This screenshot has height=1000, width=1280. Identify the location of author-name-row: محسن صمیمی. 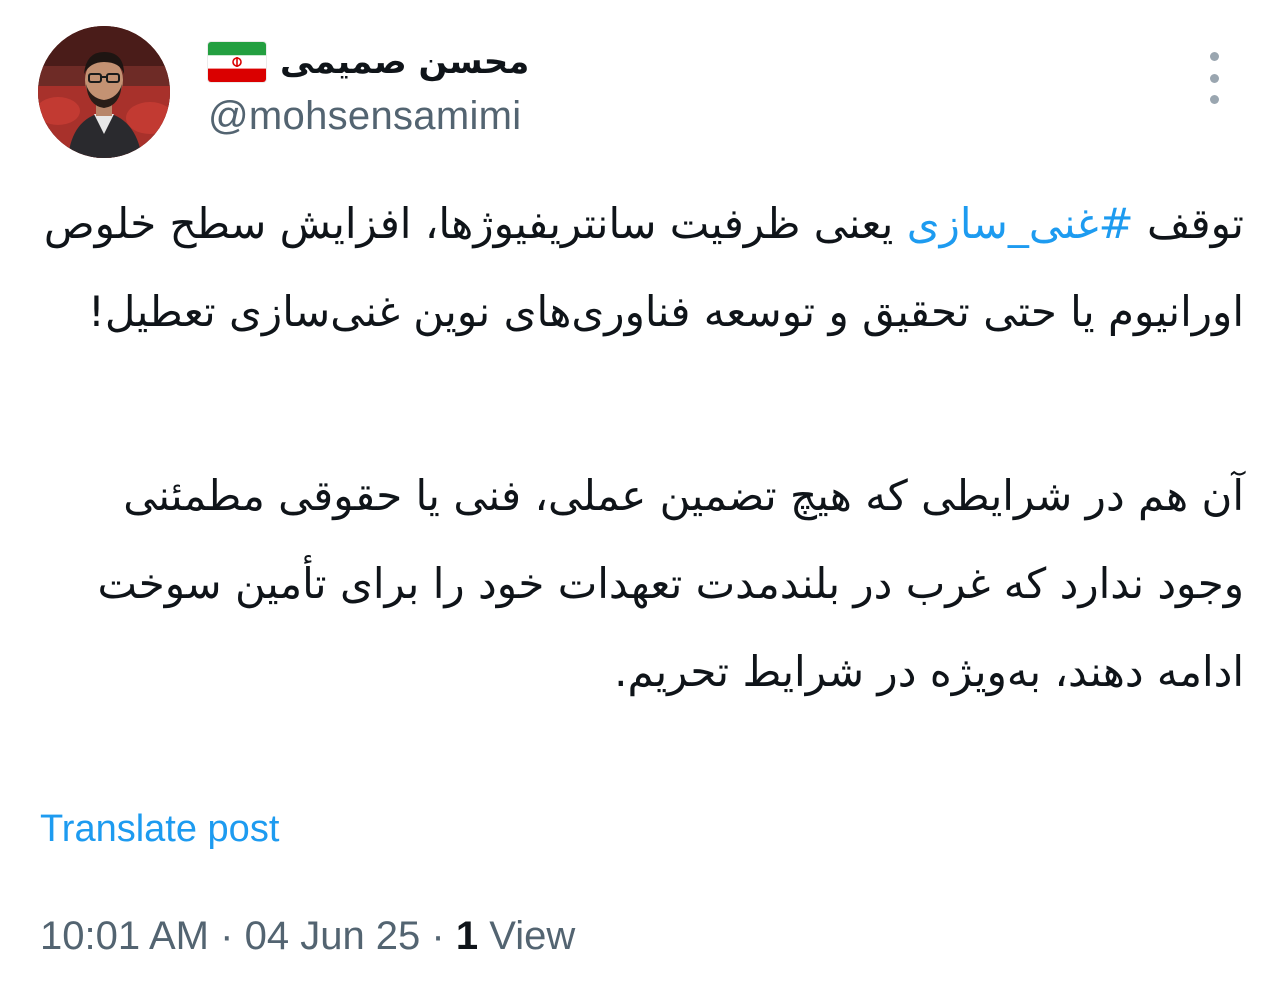
(368, 62).